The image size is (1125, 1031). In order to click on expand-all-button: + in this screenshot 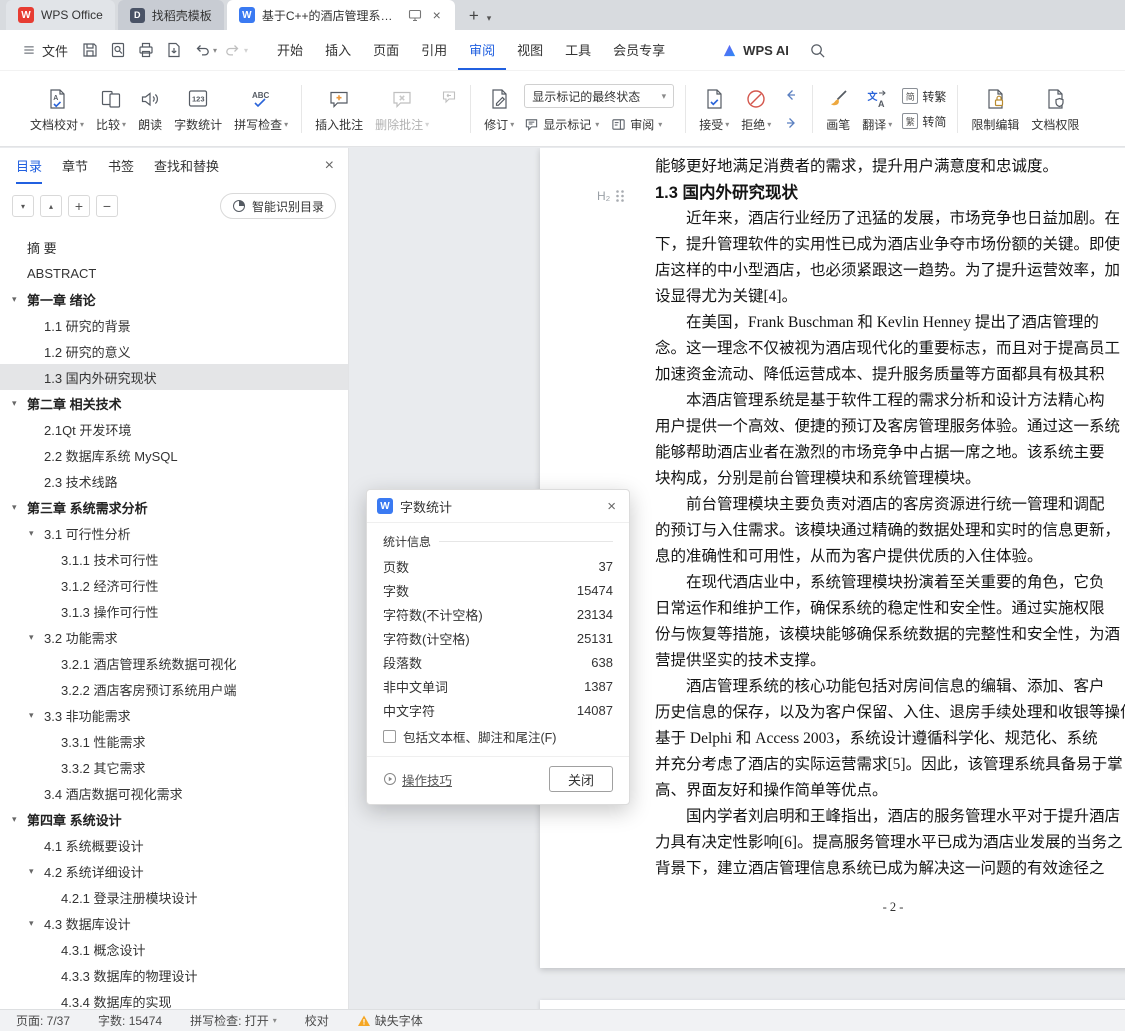, I will do `click(79, 206)`.